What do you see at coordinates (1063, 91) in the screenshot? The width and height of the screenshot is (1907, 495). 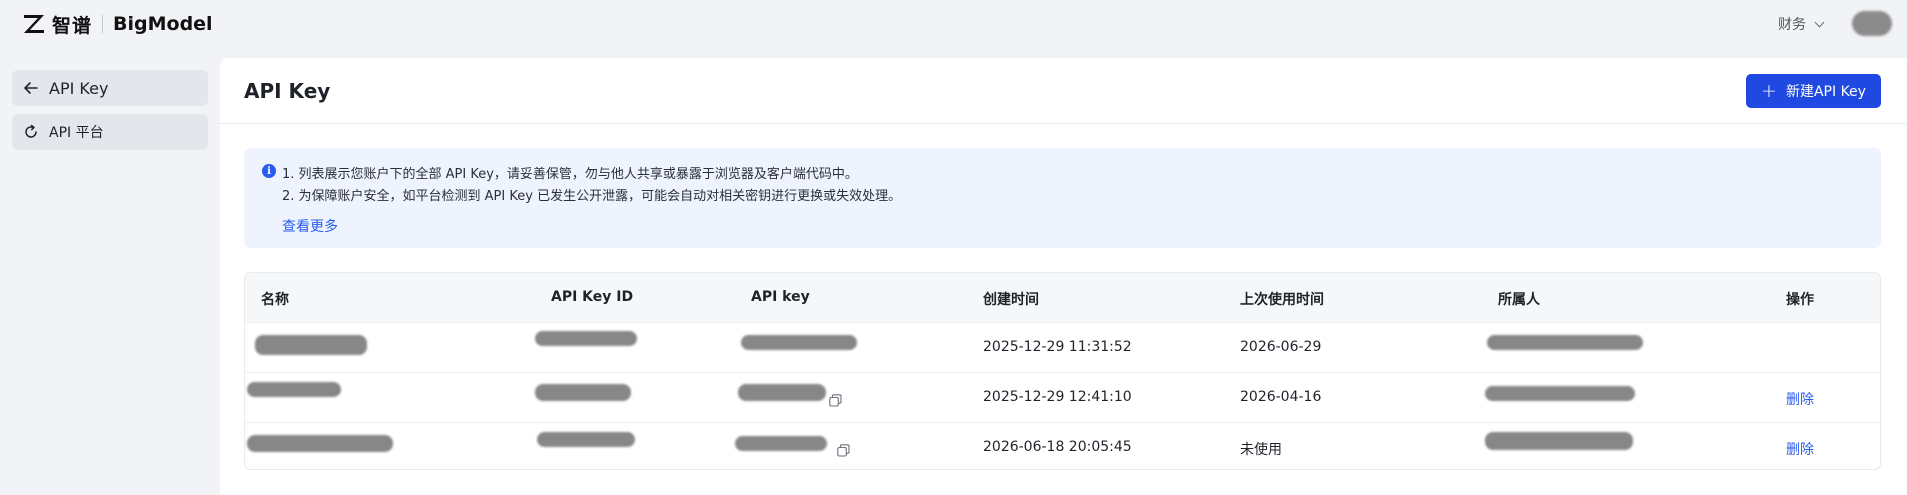 I see `page-header: API Key + 新建API Key` at bounding box center [1063, 91].